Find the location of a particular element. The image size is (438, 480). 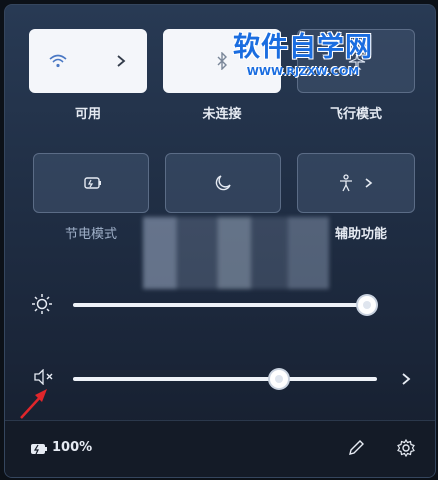

wifi-tile-label: 可用 is located at coordinates (87, 114).